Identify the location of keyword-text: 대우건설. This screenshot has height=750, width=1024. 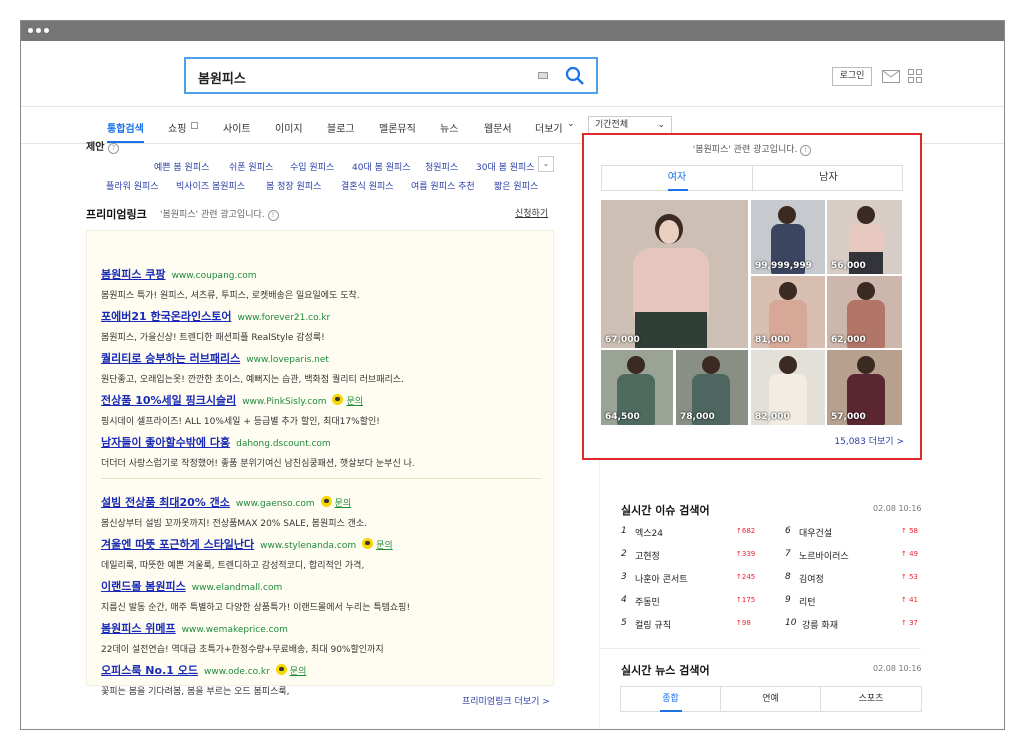
(815, 532).